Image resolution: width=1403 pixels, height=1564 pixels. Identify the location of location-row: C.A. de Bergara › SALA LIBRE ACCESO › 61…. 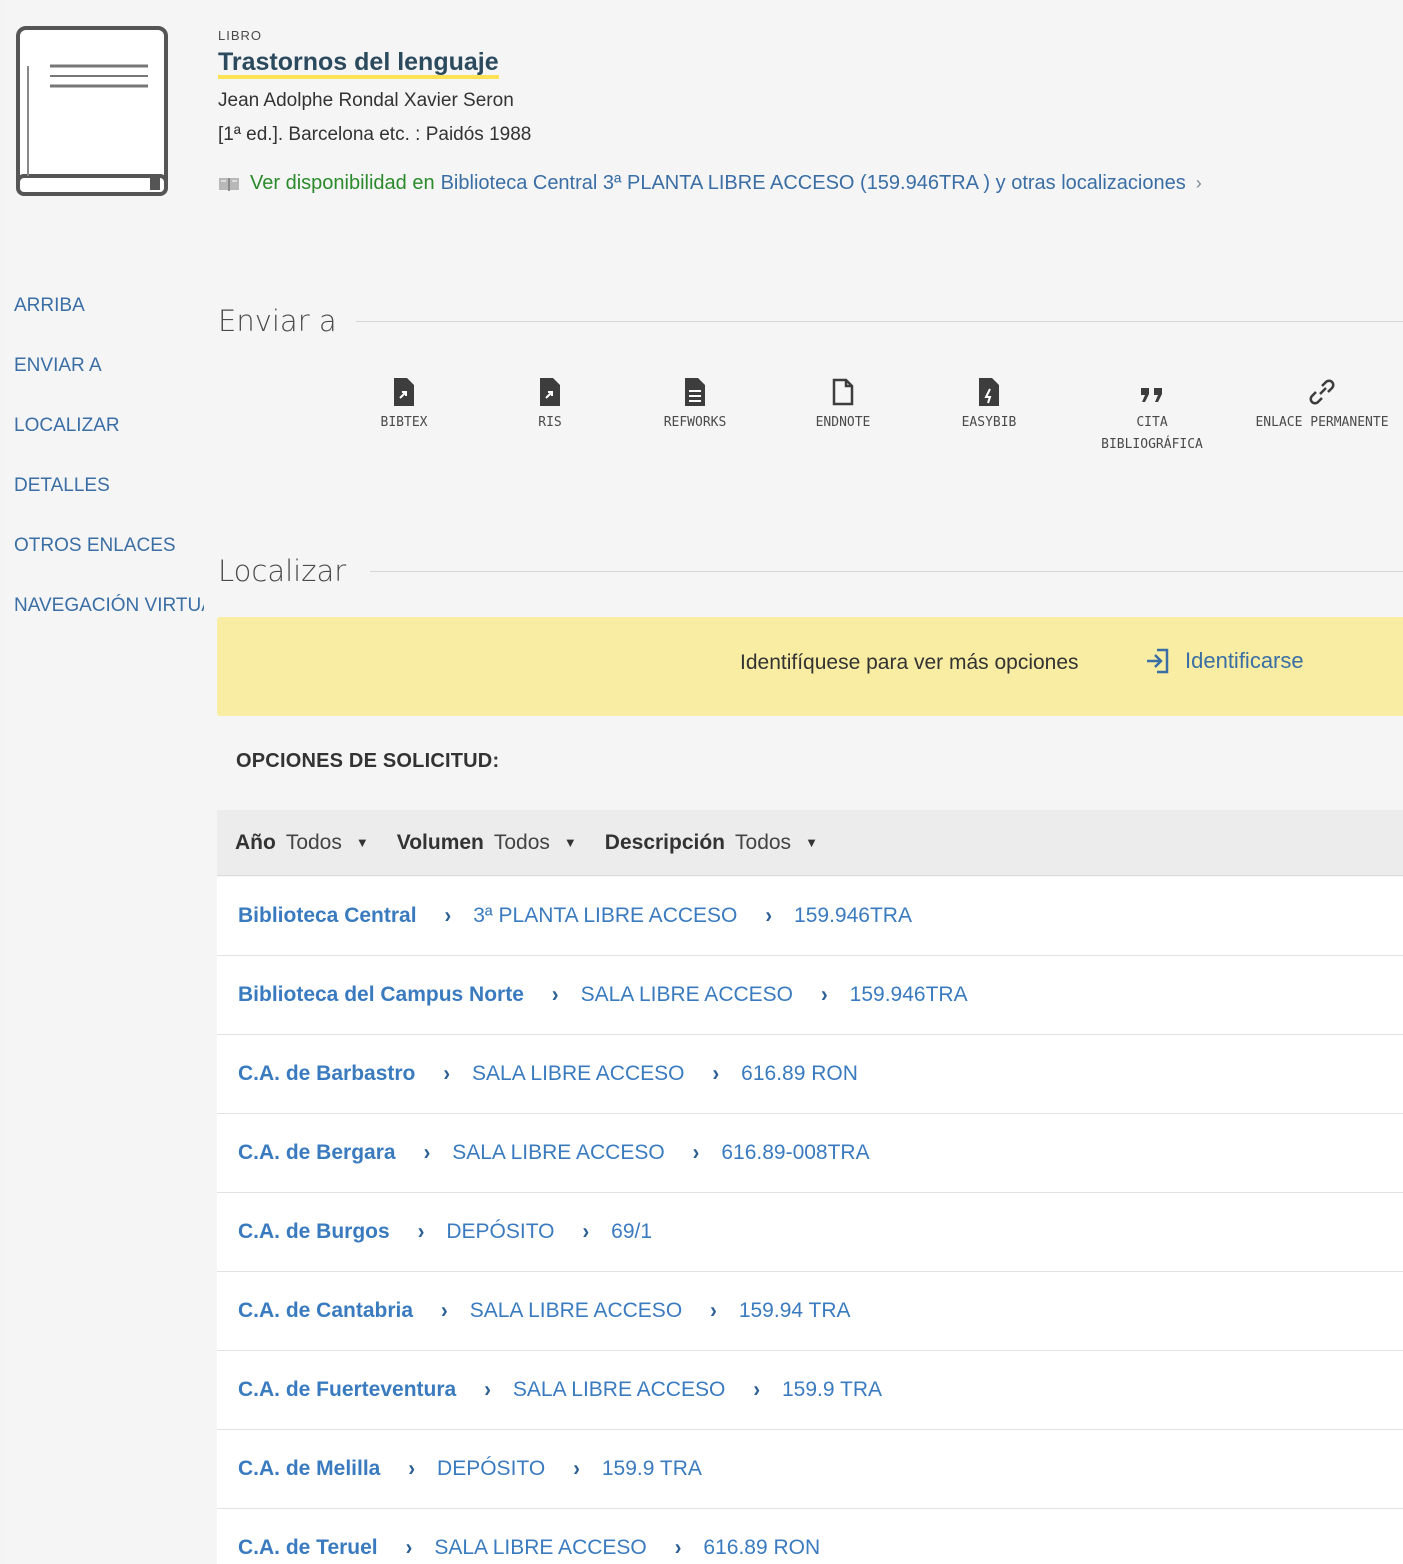
(810, 1153).